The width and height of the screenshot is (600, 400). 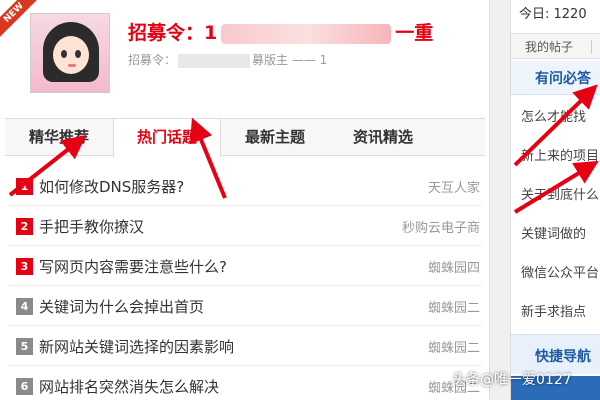 I want to click on topic-link: 如何修改DNS服务器?, so click(x=111, y=186).